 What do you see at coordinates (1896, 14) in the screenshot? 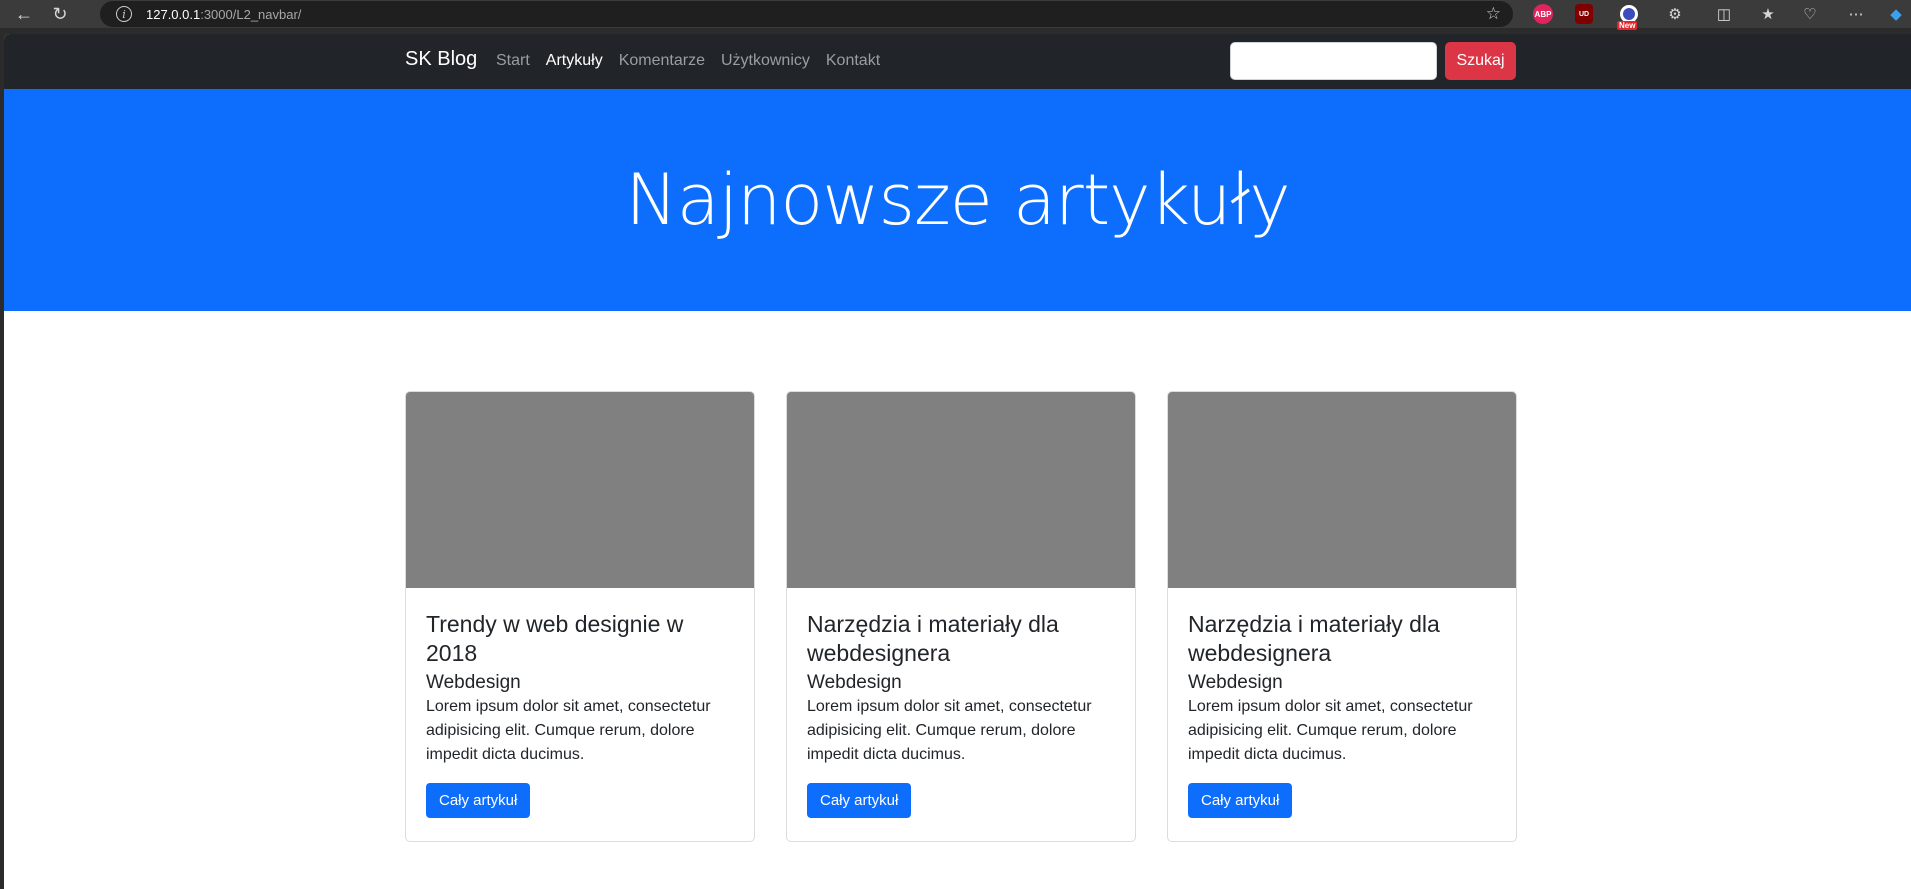
I see `copilot-icon: ◆` at bounding box center [1896, 14].